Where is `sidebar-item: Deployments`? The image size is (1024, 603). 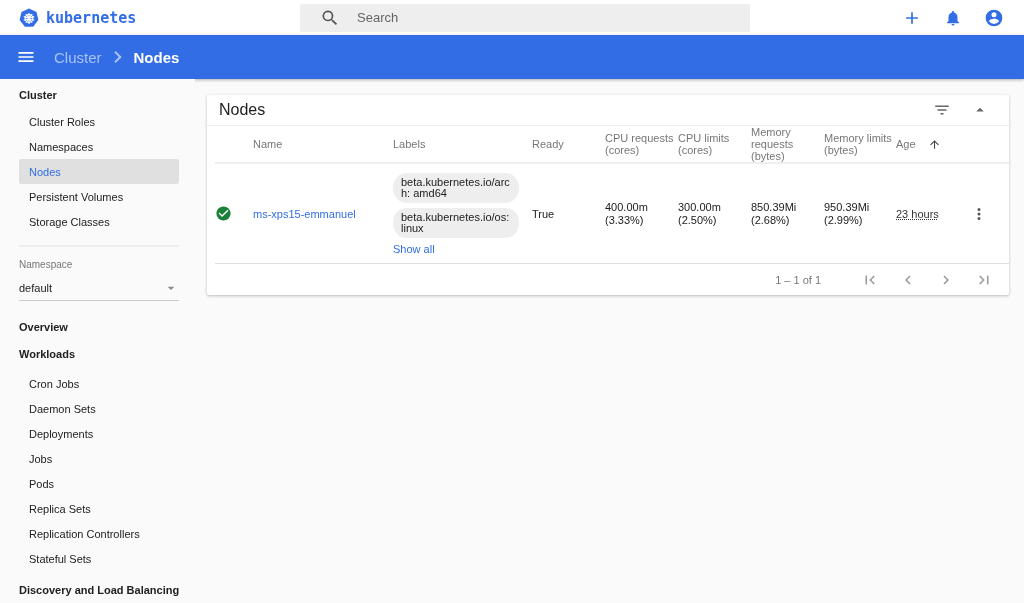 sidebar-item: Deployments is located at coordinates (99, 433).